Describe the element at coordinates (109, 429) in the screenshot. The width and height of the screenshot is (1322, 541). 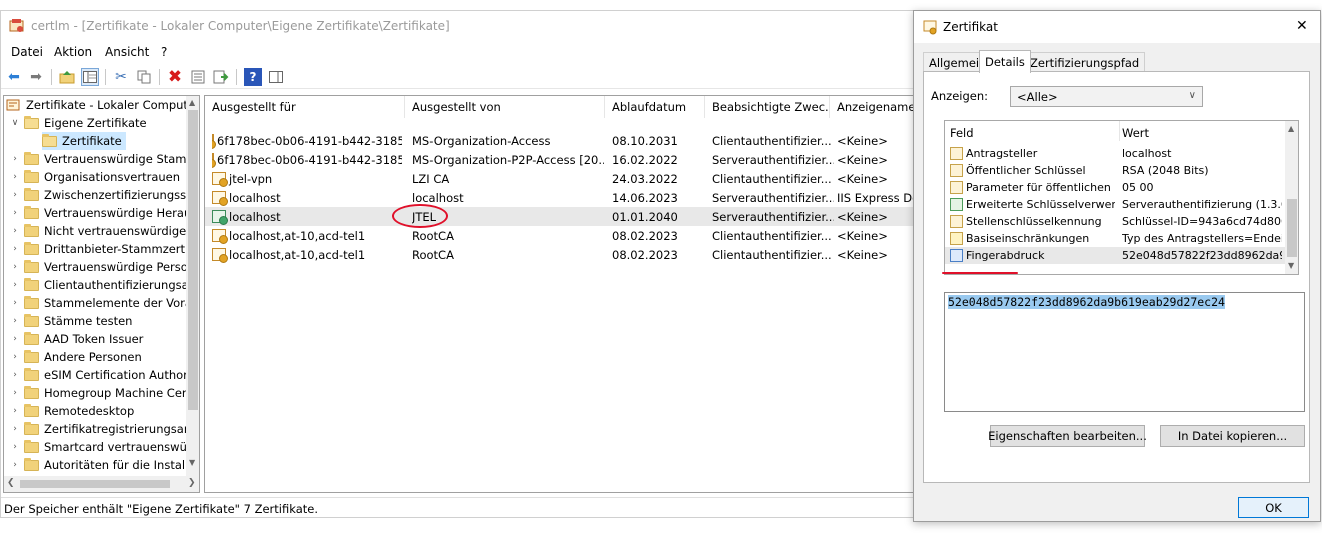
I see `tree-item: Zertifikatregistrierungsanf` at that location.